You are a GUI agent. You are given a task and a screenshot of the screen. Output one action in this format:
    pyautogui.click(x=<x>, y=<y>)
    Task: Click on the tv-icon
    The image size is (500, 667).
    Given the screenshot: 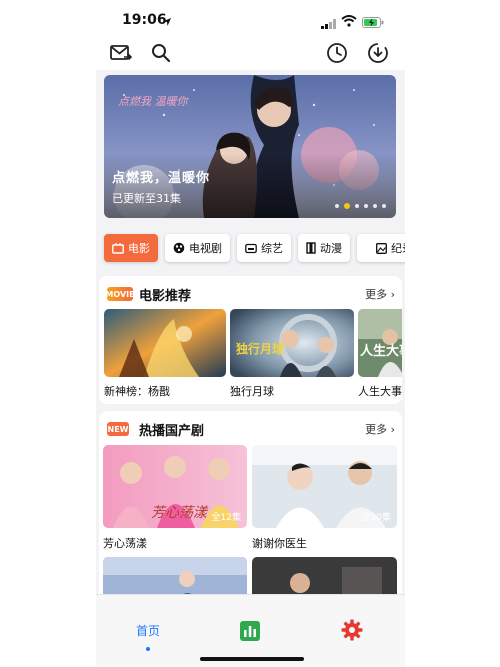 What is the action you would take?
    pyautogui.click(x=179, y=248)
    